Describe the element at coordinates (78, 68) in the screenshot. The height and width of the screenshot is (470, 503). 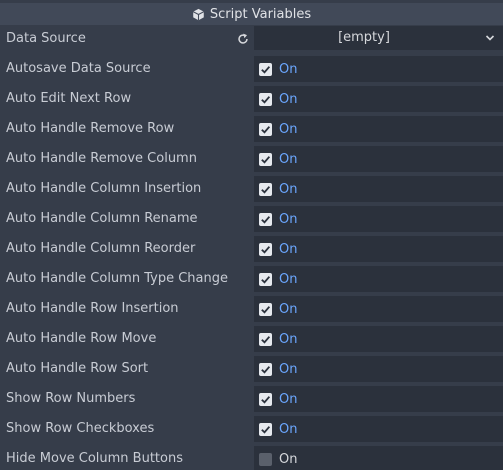
I see `property-label: Autosave Data Source` at that location.